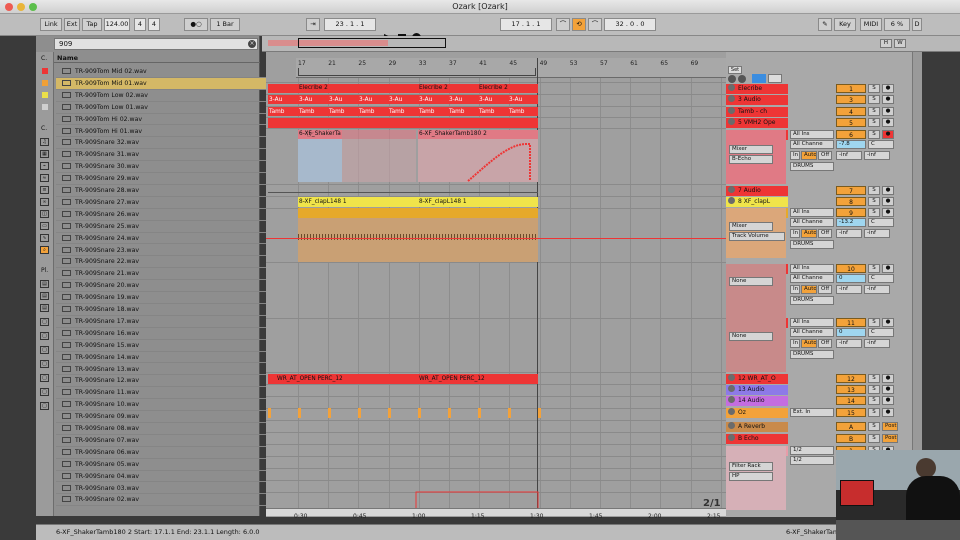 The width and height of the screenshot is (960, 540). Describe the element at coordinates (172, 120) in the screenshot. I see `browser-file-item: TR-909Tom Hi 02.wav` at that location.